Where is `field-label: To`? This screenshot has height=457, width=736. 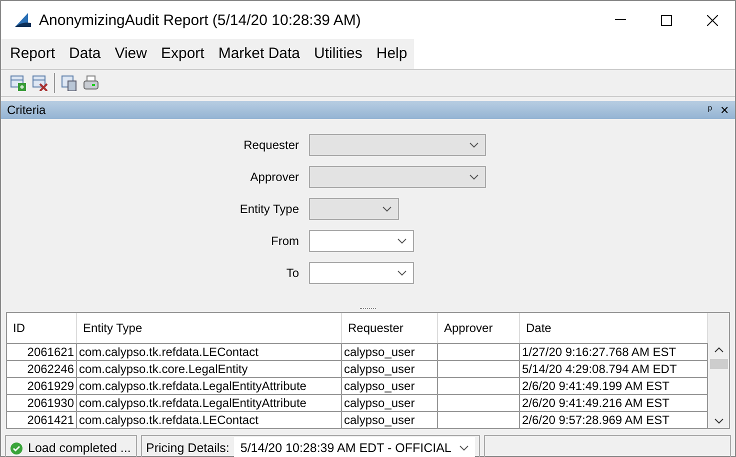
field-label: To is located at coordinates (292, 273).